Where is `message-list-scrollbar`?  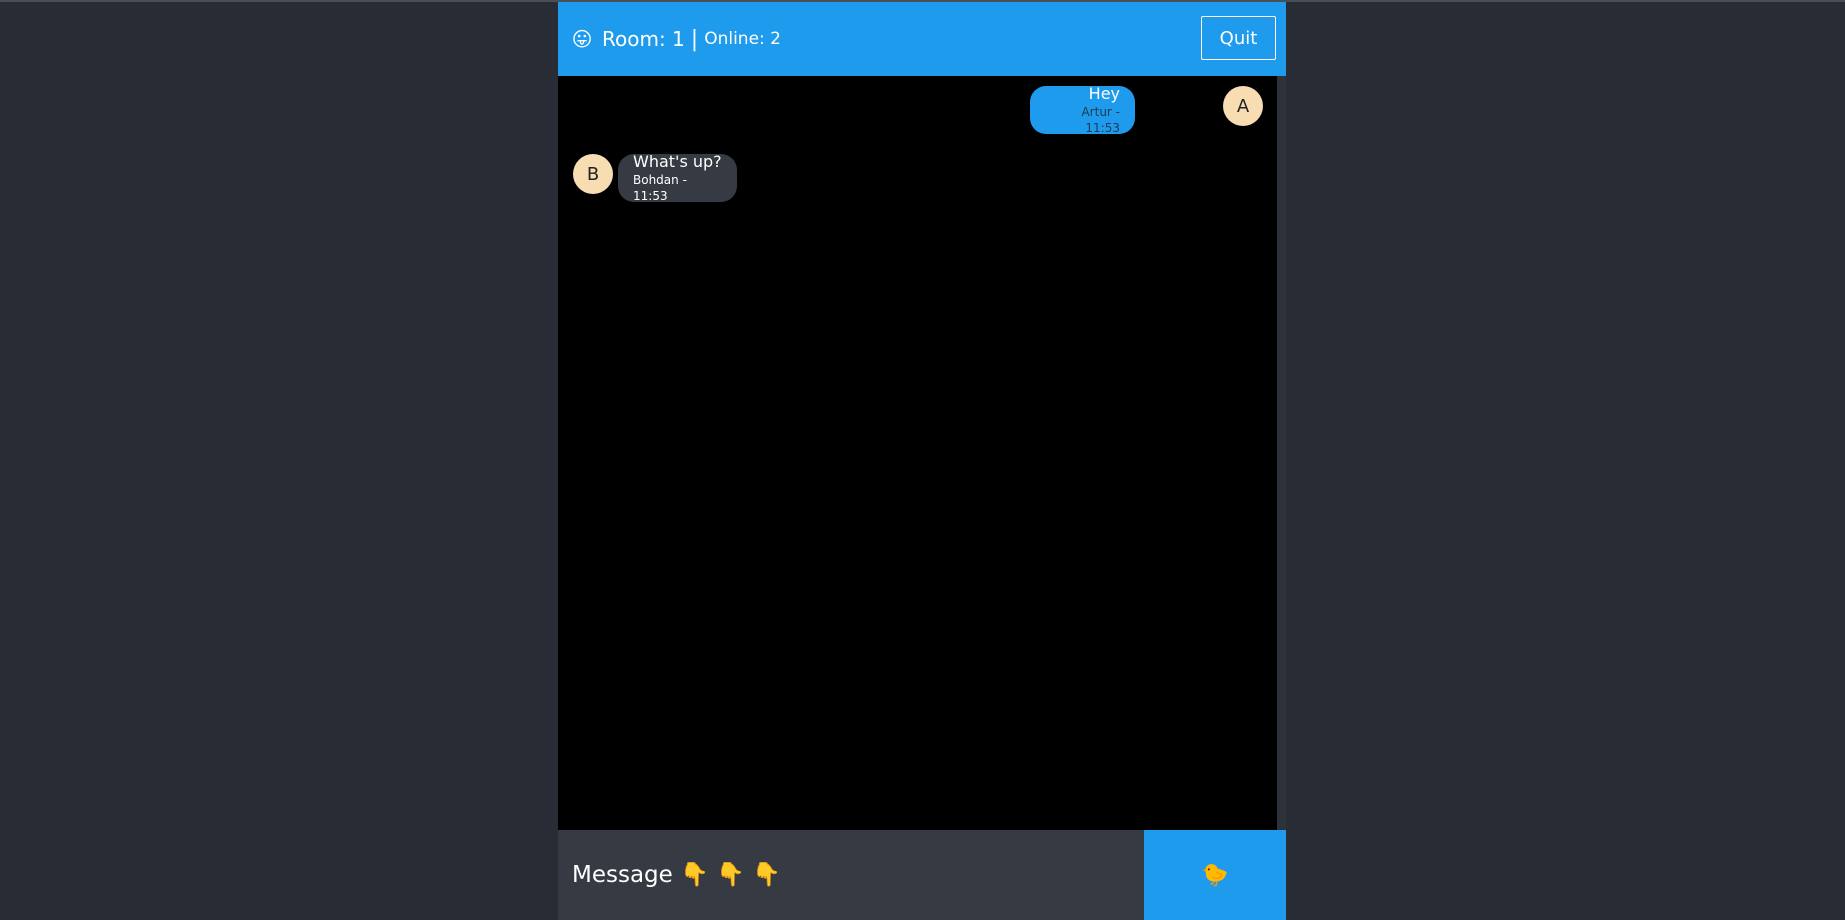
message-list-scrollbar is located at coordinates (1281, 453).